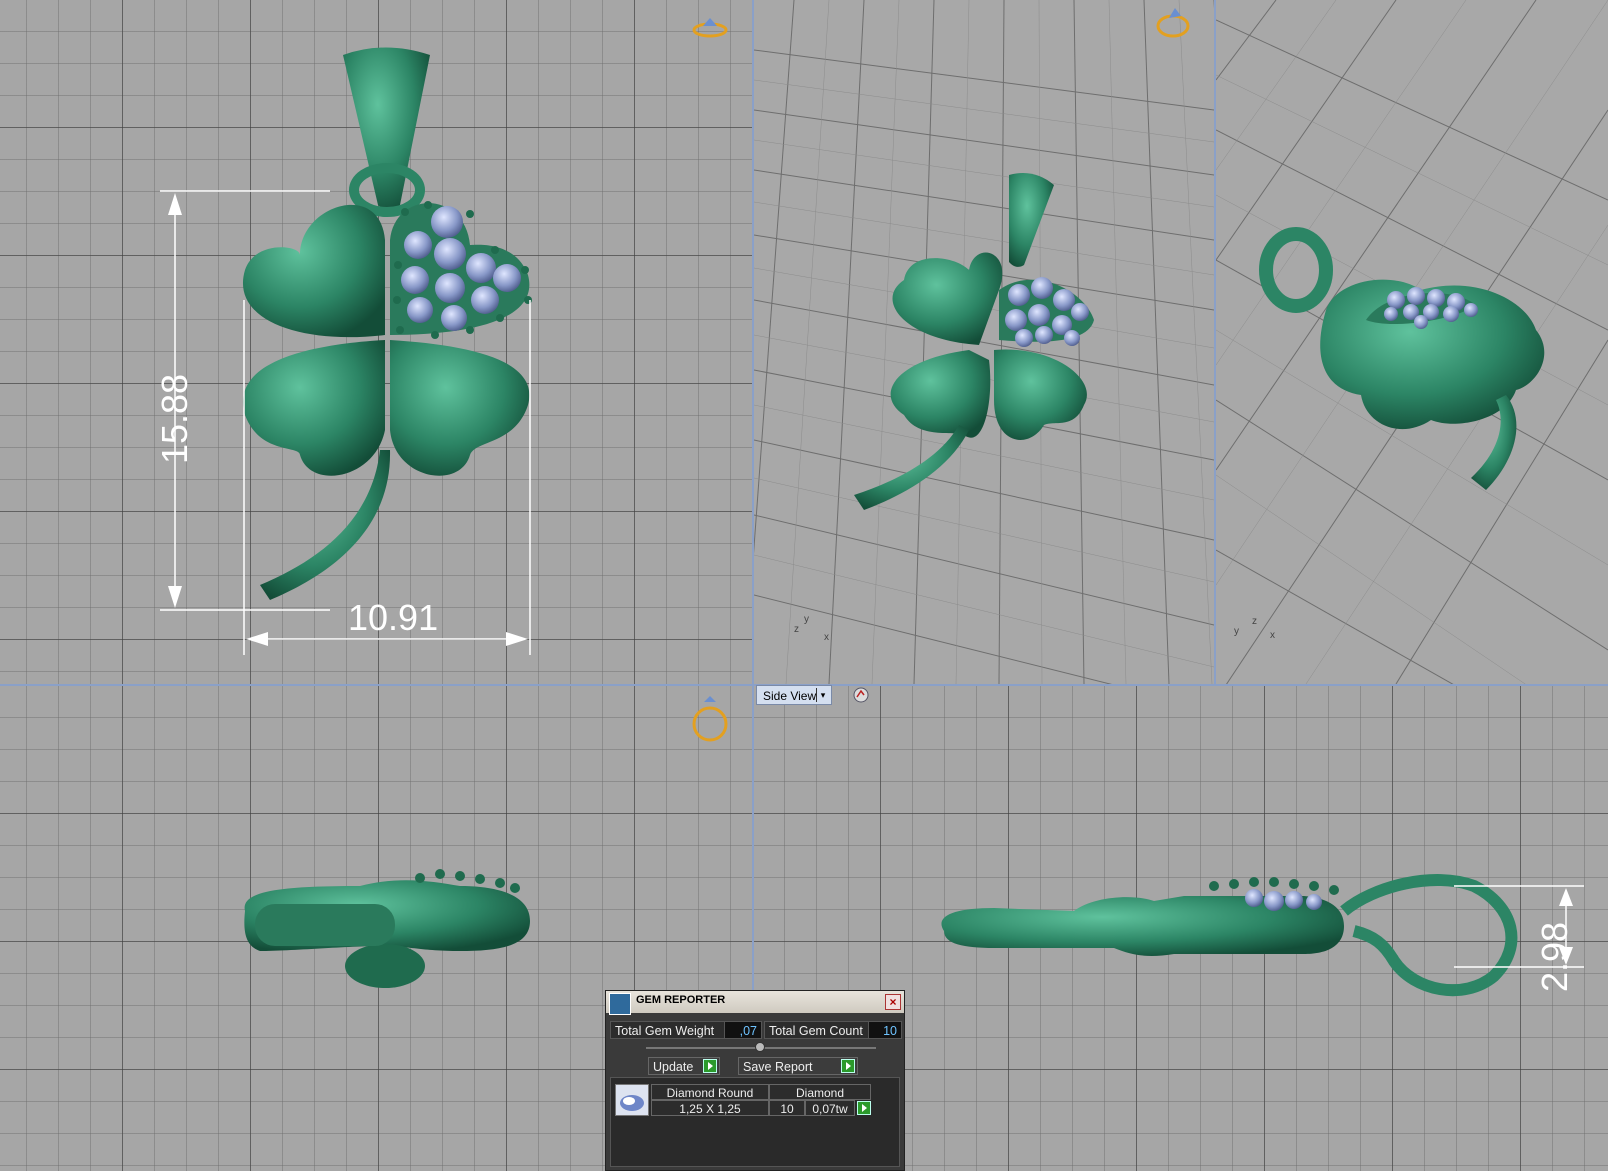  I want to click on width-dimension-label: 10.91, so click(393, 617).